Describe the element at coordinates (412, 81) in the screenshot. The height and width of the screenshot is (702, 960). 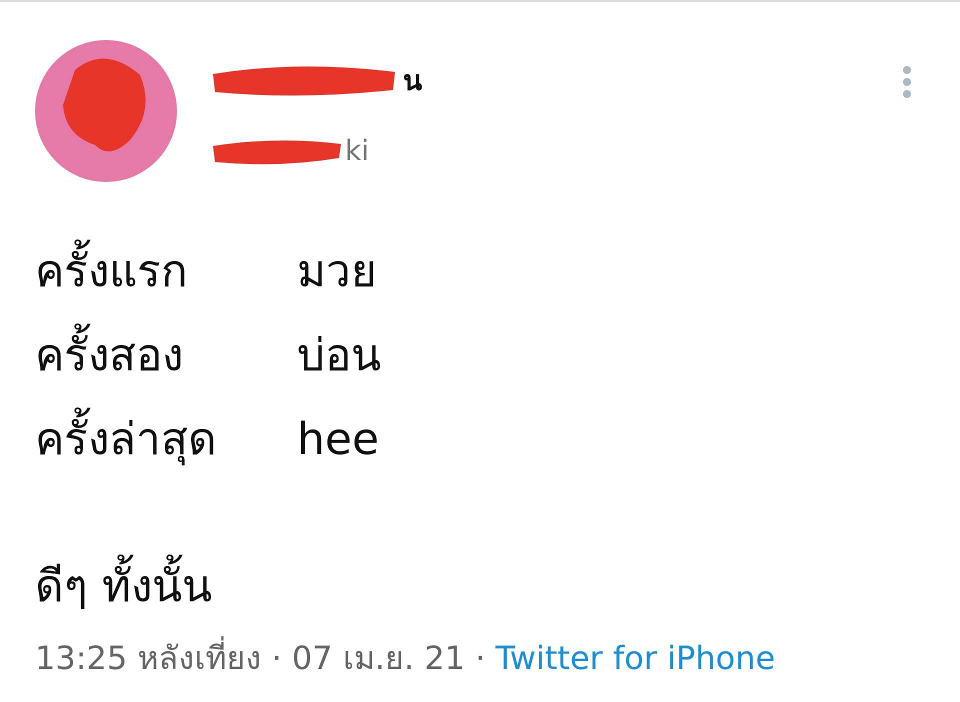
I see `display-name: น` at that location.